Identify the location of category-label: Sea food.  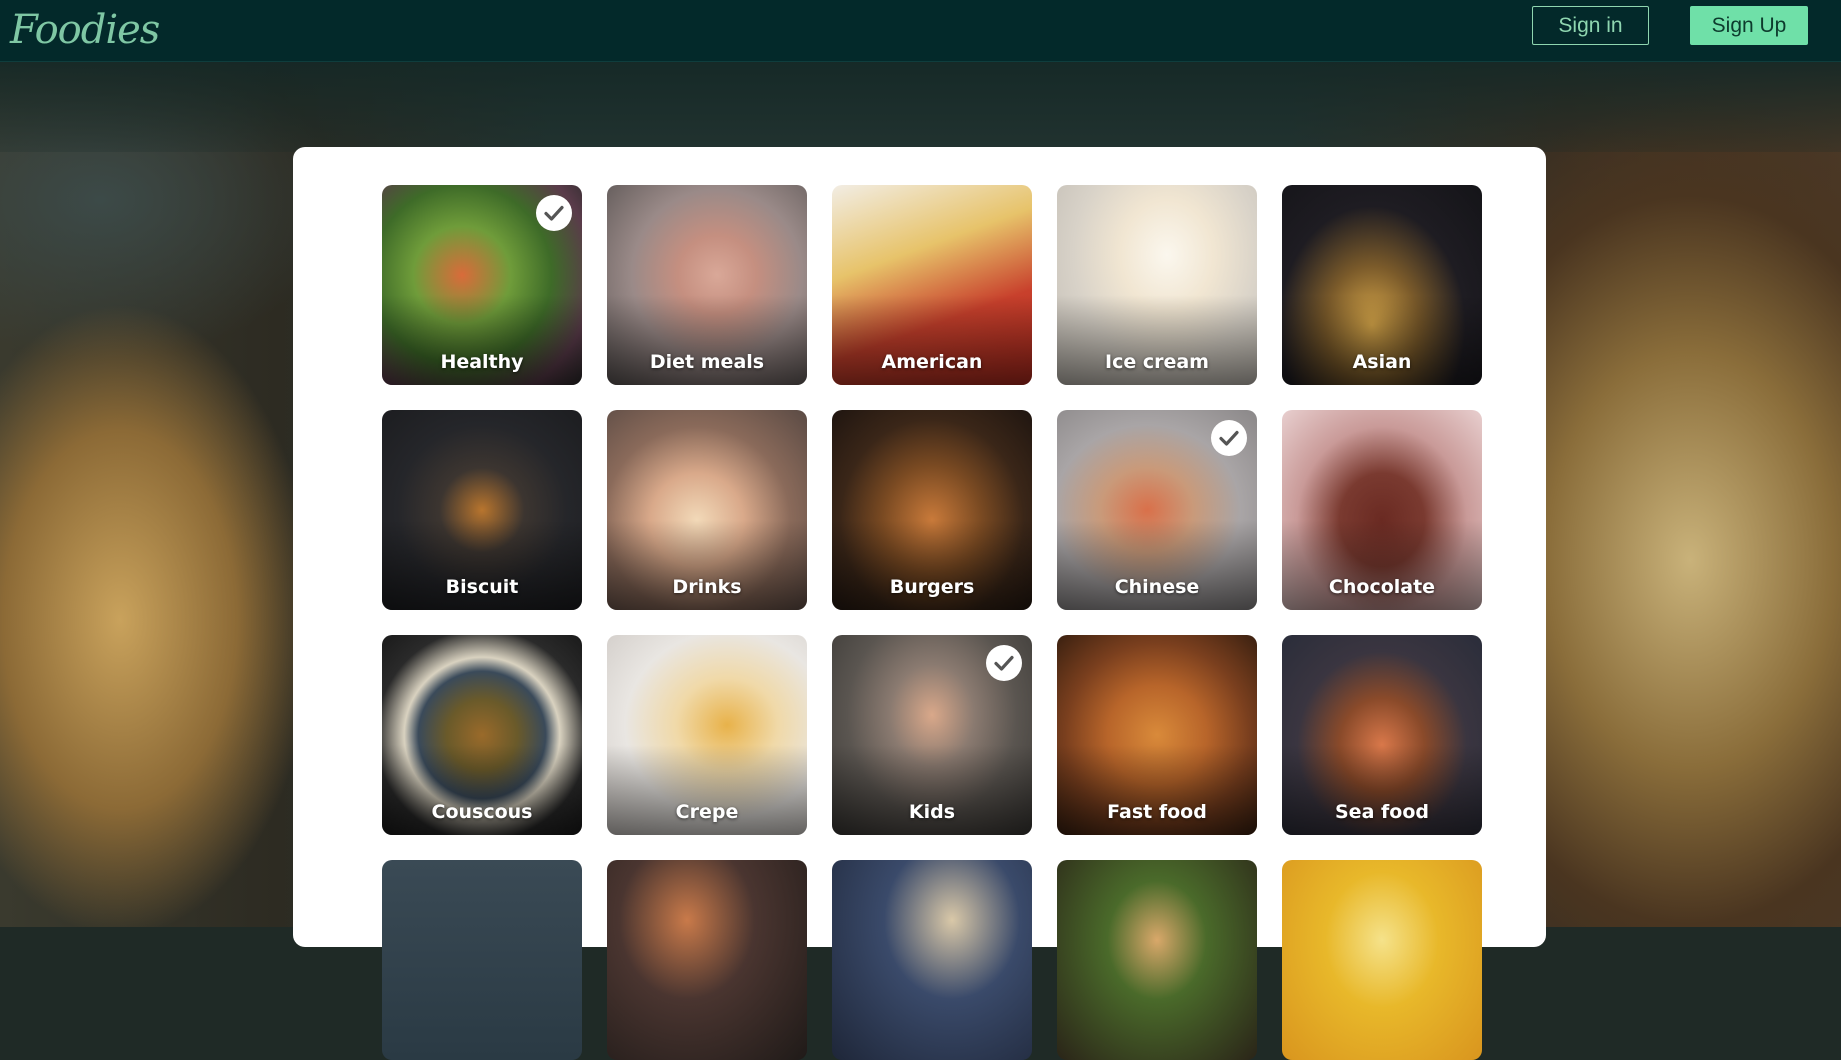
(1382, 812).